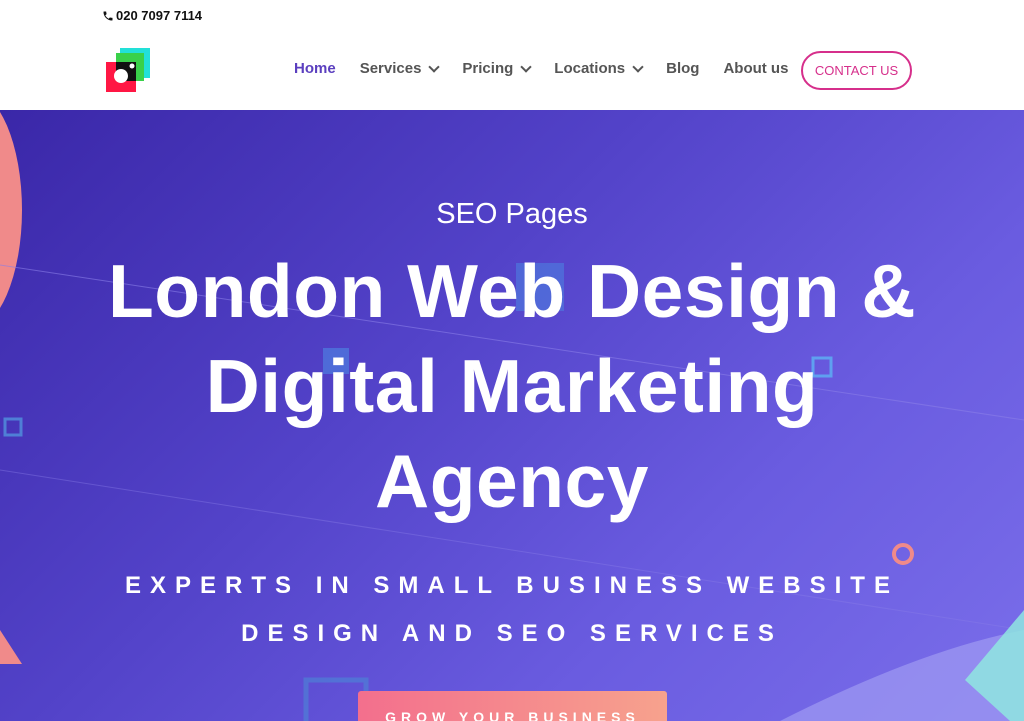  What do you see at coordinates (512, 291) in the screenshot?
I see `headline-line: London Web Design &` at bounding box center [512, 291].